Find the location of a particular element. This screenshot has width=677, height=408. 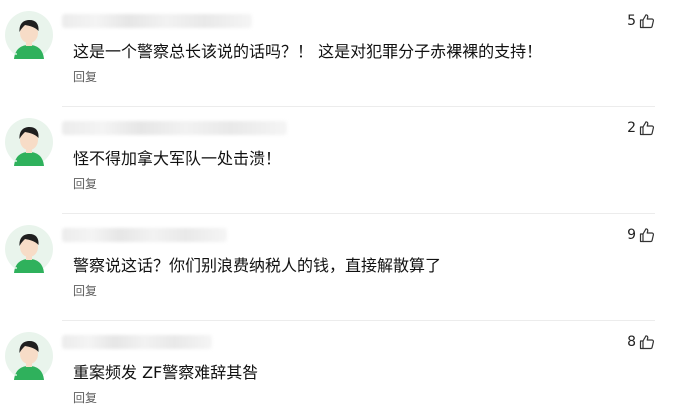

like-button: 8 is located at coordinates (641, 342).